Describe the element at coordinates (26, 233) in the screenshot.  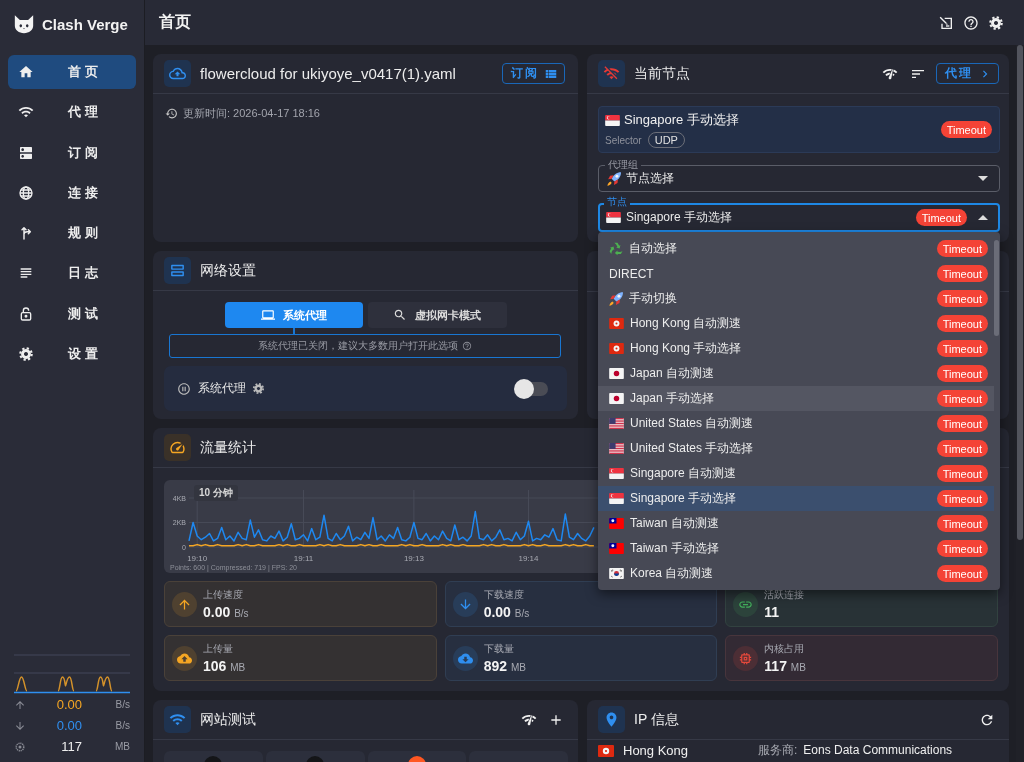
I see `branch-arrow-icon` at that location.